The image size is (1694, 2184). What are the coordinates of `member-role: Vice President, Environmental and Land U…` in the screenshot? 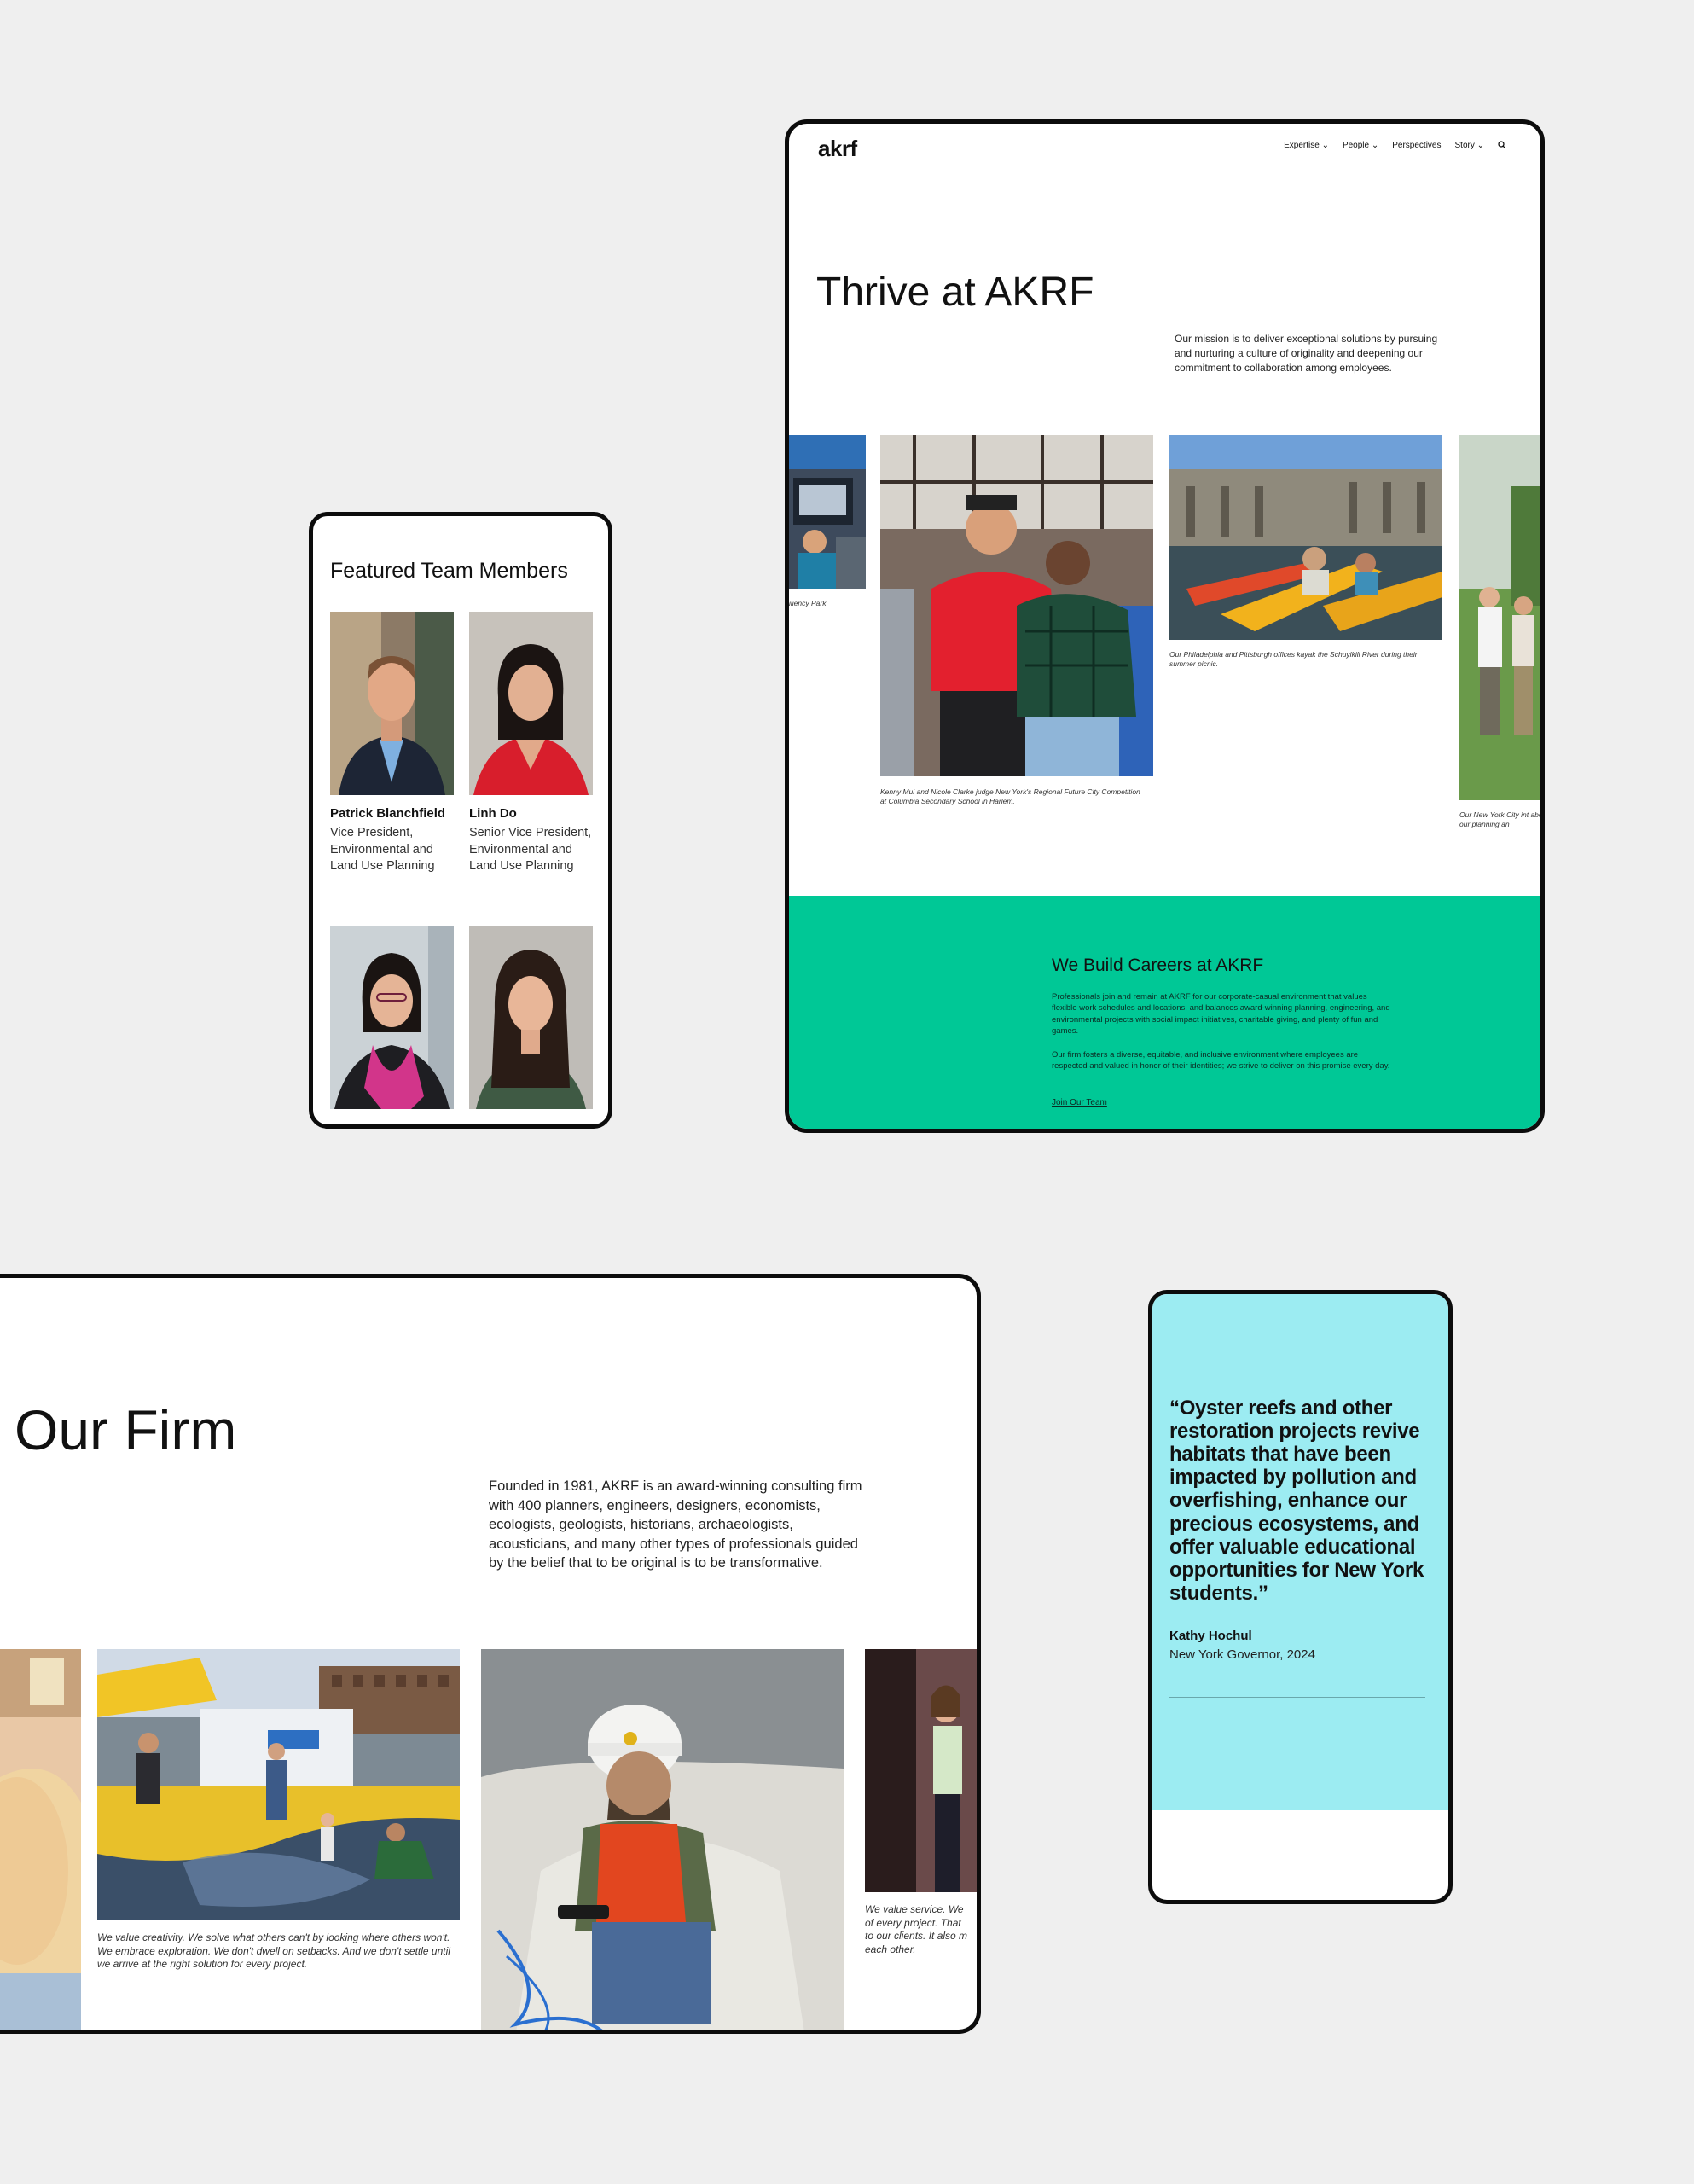 It's located at (382, 850).